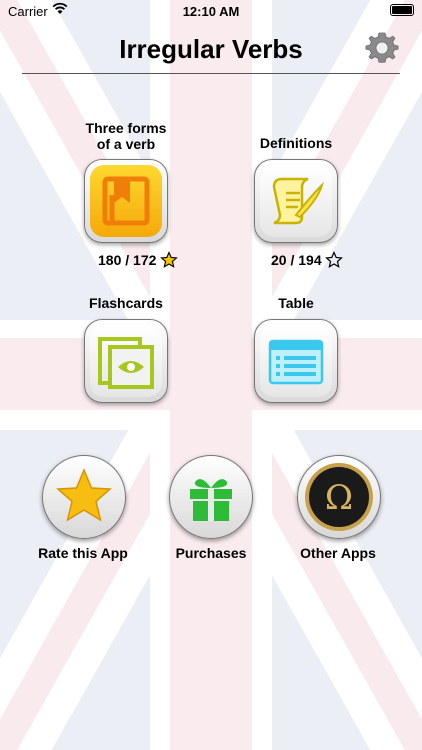 The width and height of the screenshot is (422, 750). What do you see at coordinates (211, 553) in the screenshot?
I see `purchases-label: Purchases` at bounding box center [211, 553].